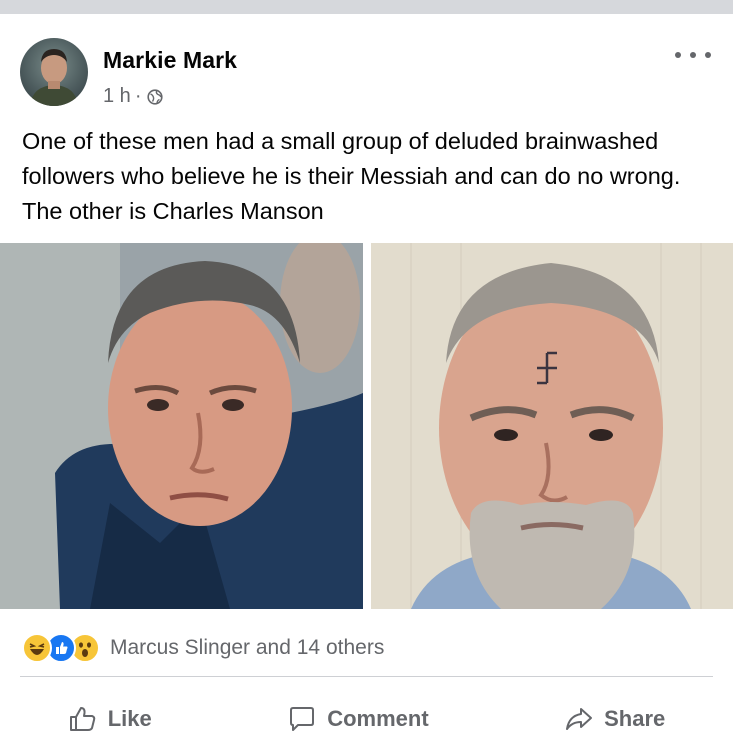 The image size is (733, 750). Describe the element at coordinates (155, 96) in the screenshot. I see `globe-icon` at that location.